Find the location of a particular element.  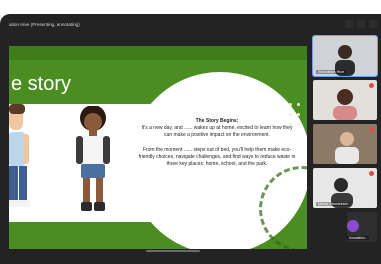

close-icon is located at coordinates (373, 24).